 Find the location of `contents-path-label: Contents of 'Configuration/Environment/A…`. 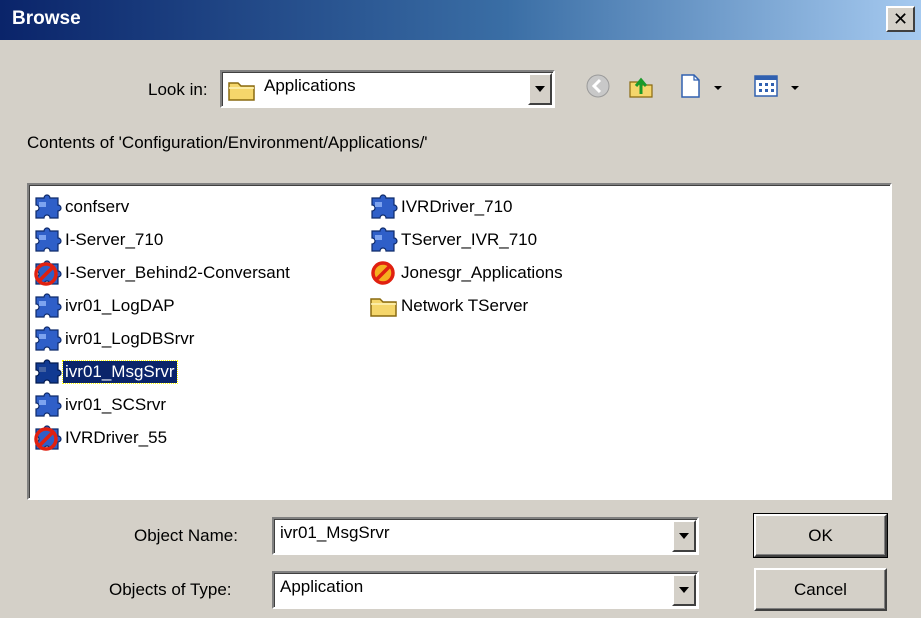

contents-path-label: Contents of 'Configuration/Environment/A… is located at coordinates (227, 142).